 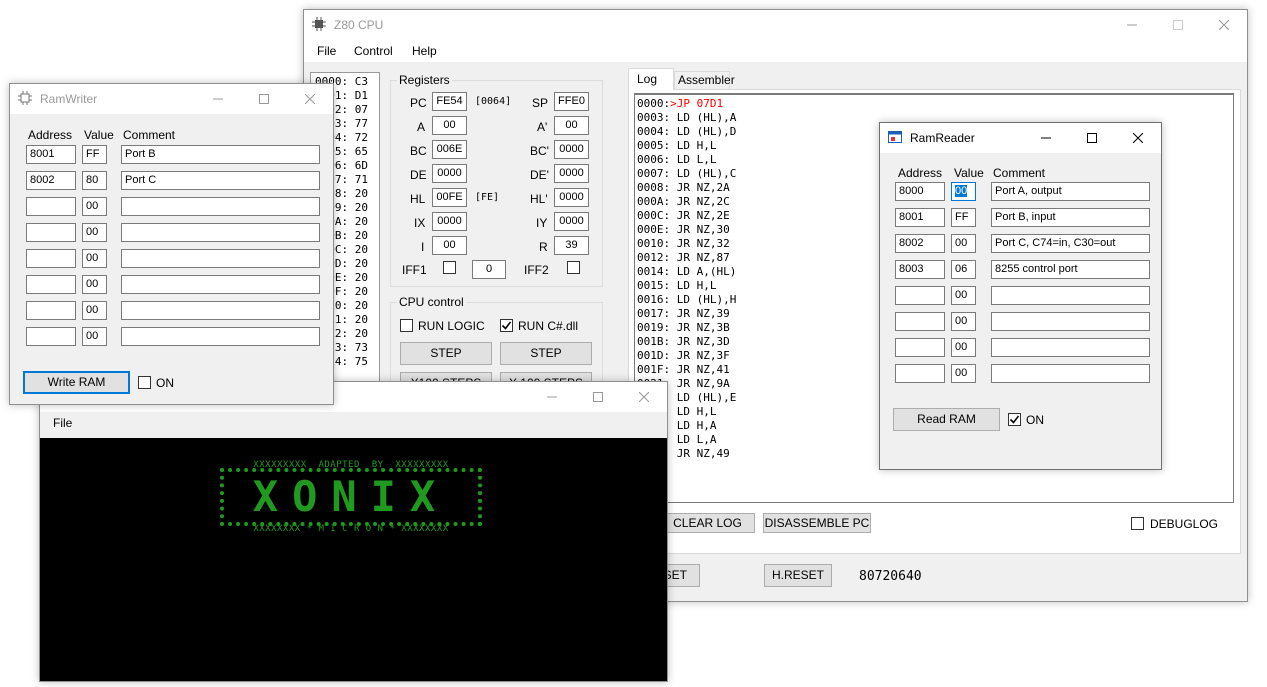 I want to click on address-field: 8000, so click(x=920, y=191).